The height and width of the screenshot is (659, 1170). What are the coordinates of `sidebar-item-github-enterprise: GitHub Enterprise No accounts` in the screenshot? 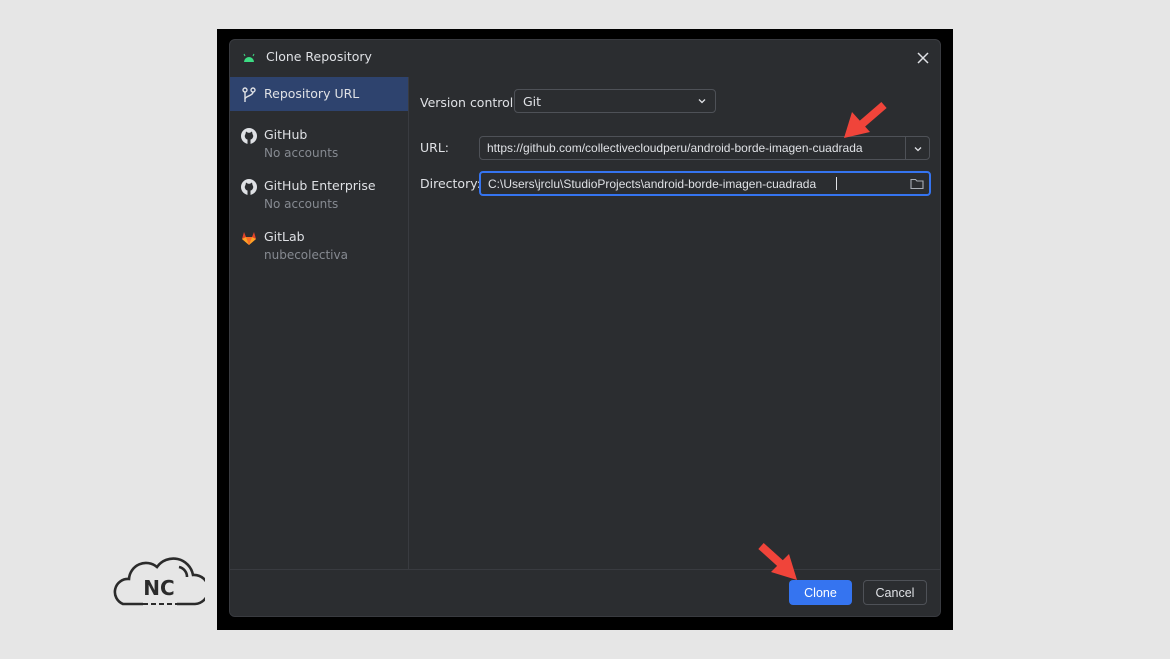 It's located at (319, 194).